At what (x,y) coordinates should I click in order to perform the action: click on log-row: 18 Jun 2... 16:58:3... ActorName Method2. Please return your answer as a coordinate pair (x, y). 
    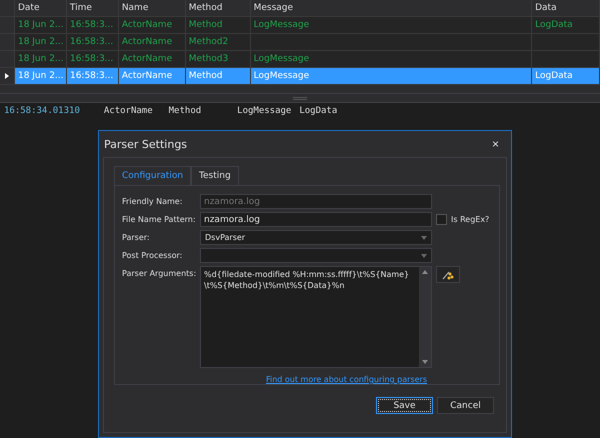
    Looking at the image, I should click on (300, 42).